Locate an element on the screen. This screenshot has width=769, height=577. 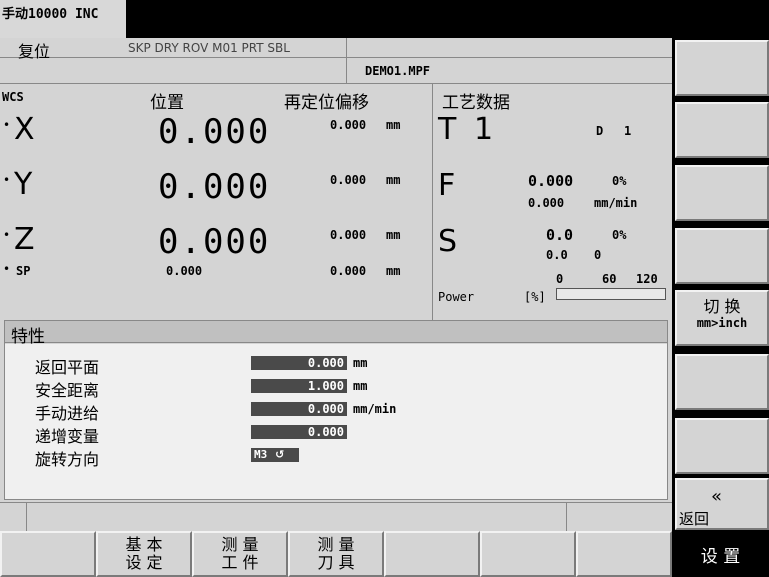
retract-plane-field: 0.000 is located at coordinates (299, 363).